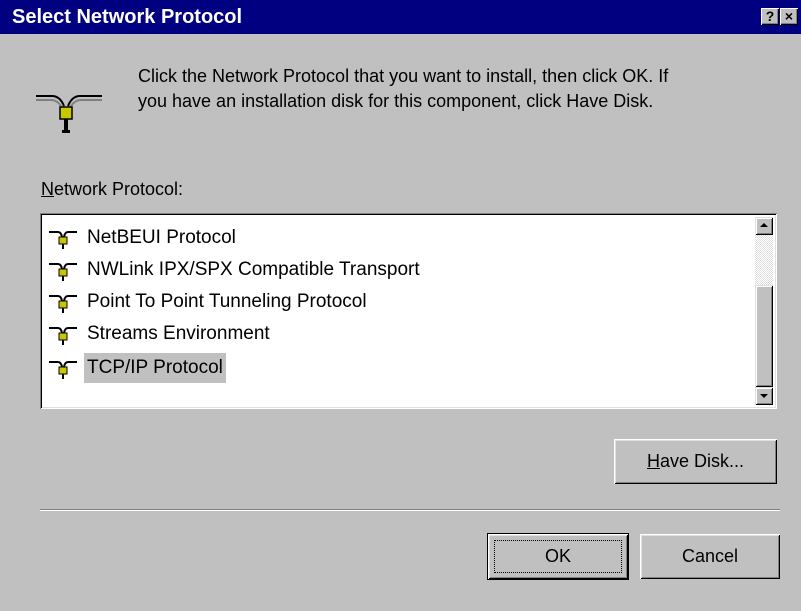  Describe the element at coordinates (155, 368) in the screenshot. I see `list-item-label: TCP/IP Protocol` at that location.